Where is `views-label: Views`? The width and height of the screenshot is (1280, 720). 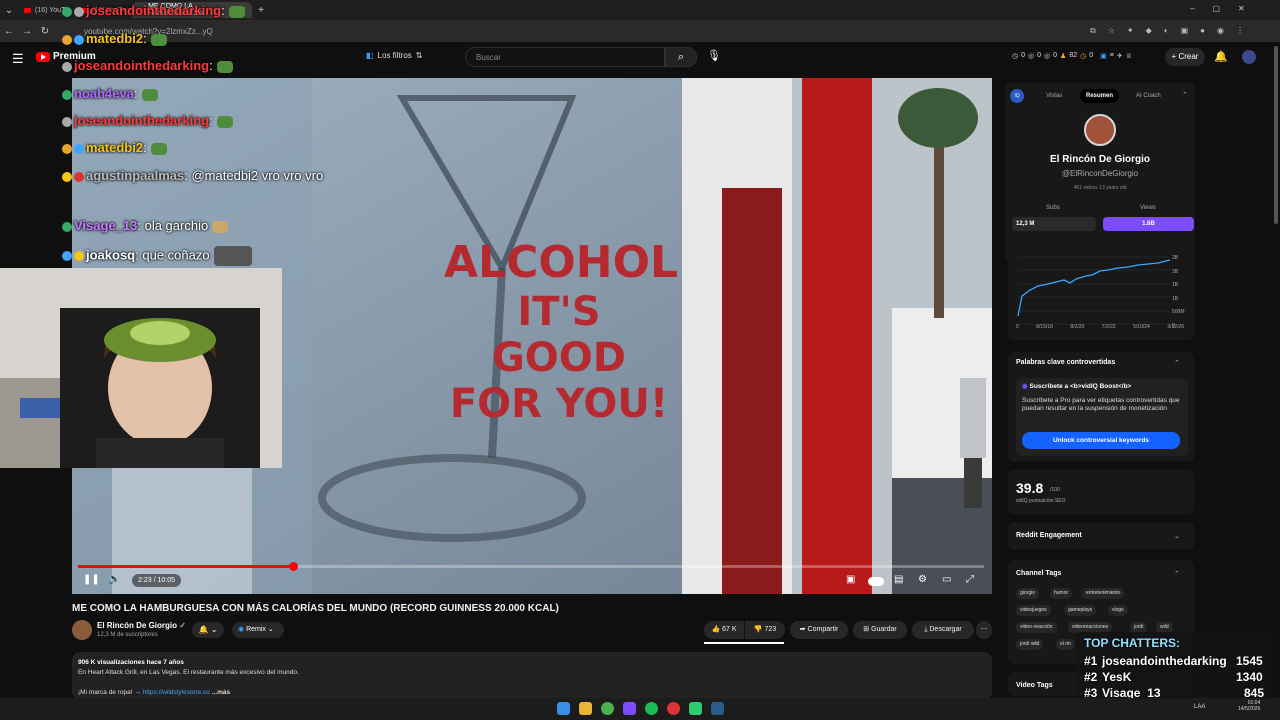
views-label: Views is located at coordinates (1148, 208).